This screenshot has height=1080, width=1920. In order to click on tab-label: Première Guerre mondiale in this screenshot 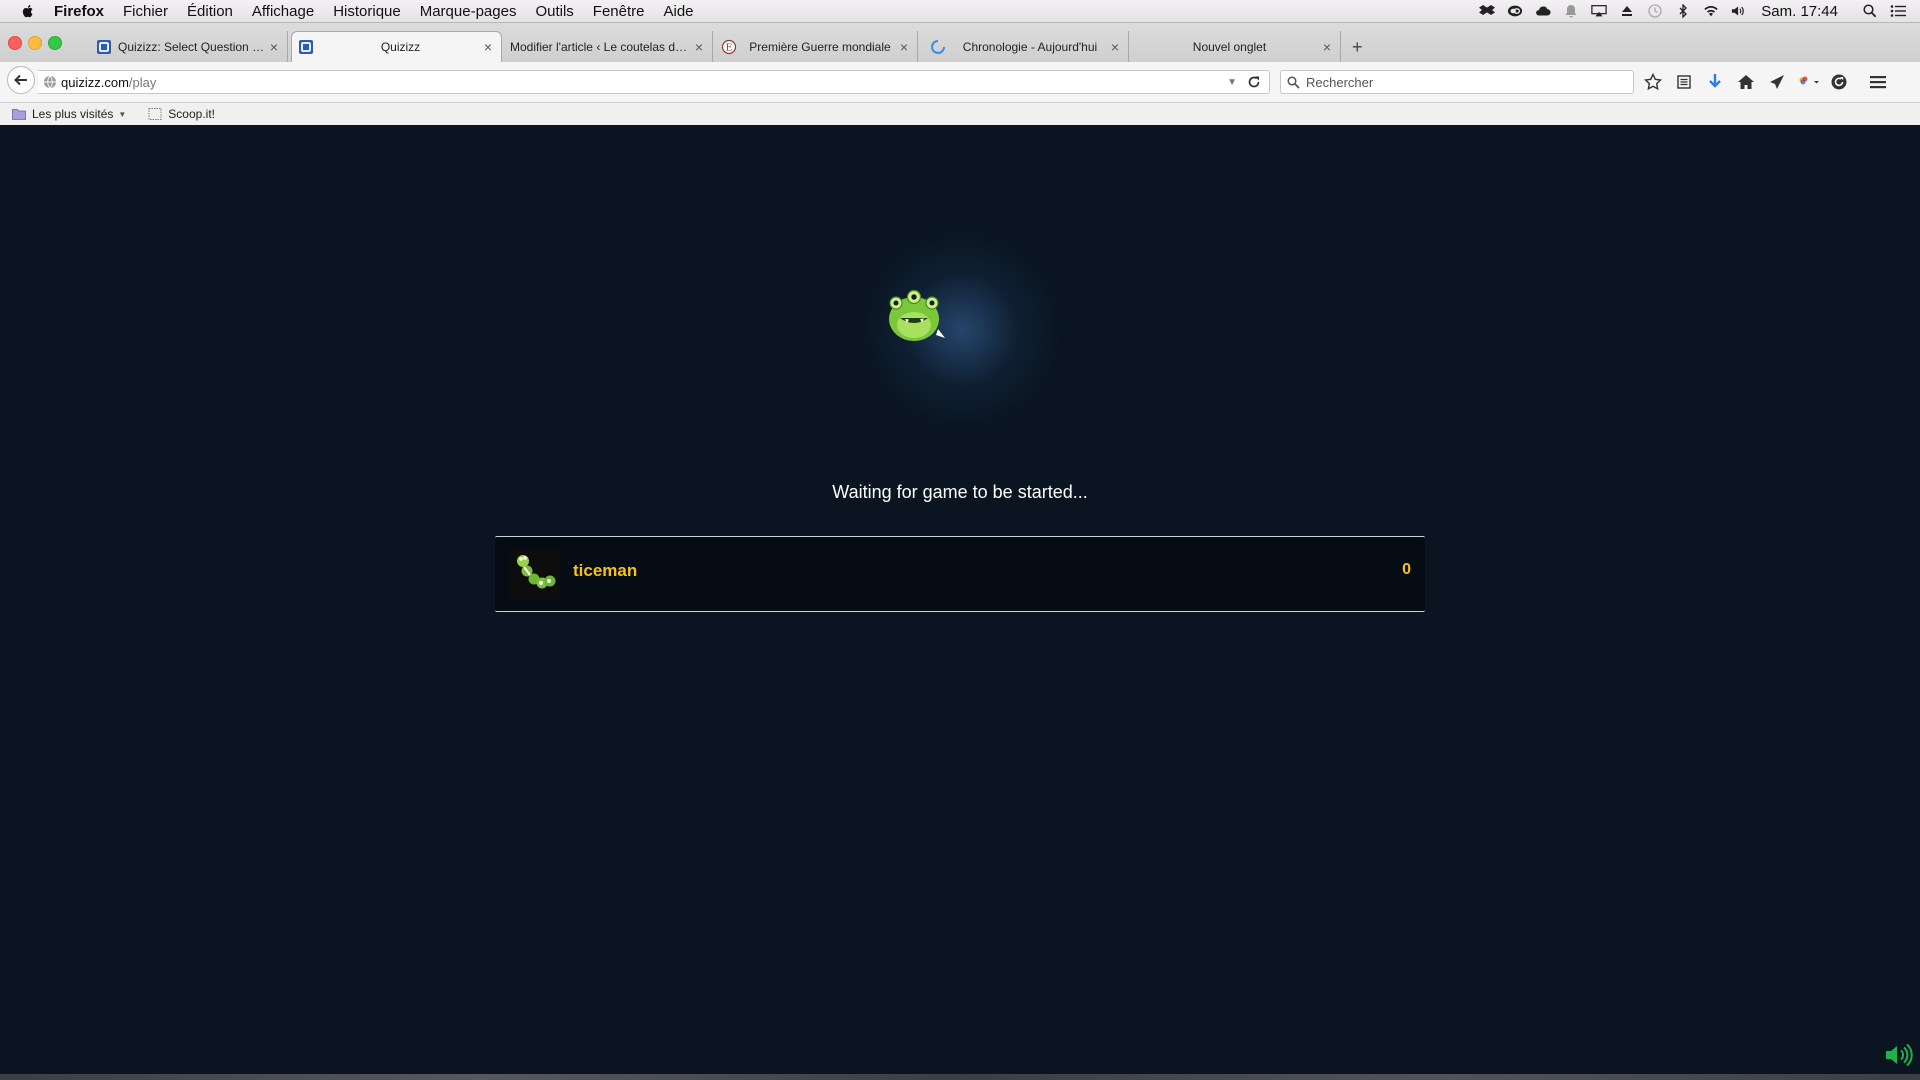, I will do `click(820, 46)`.